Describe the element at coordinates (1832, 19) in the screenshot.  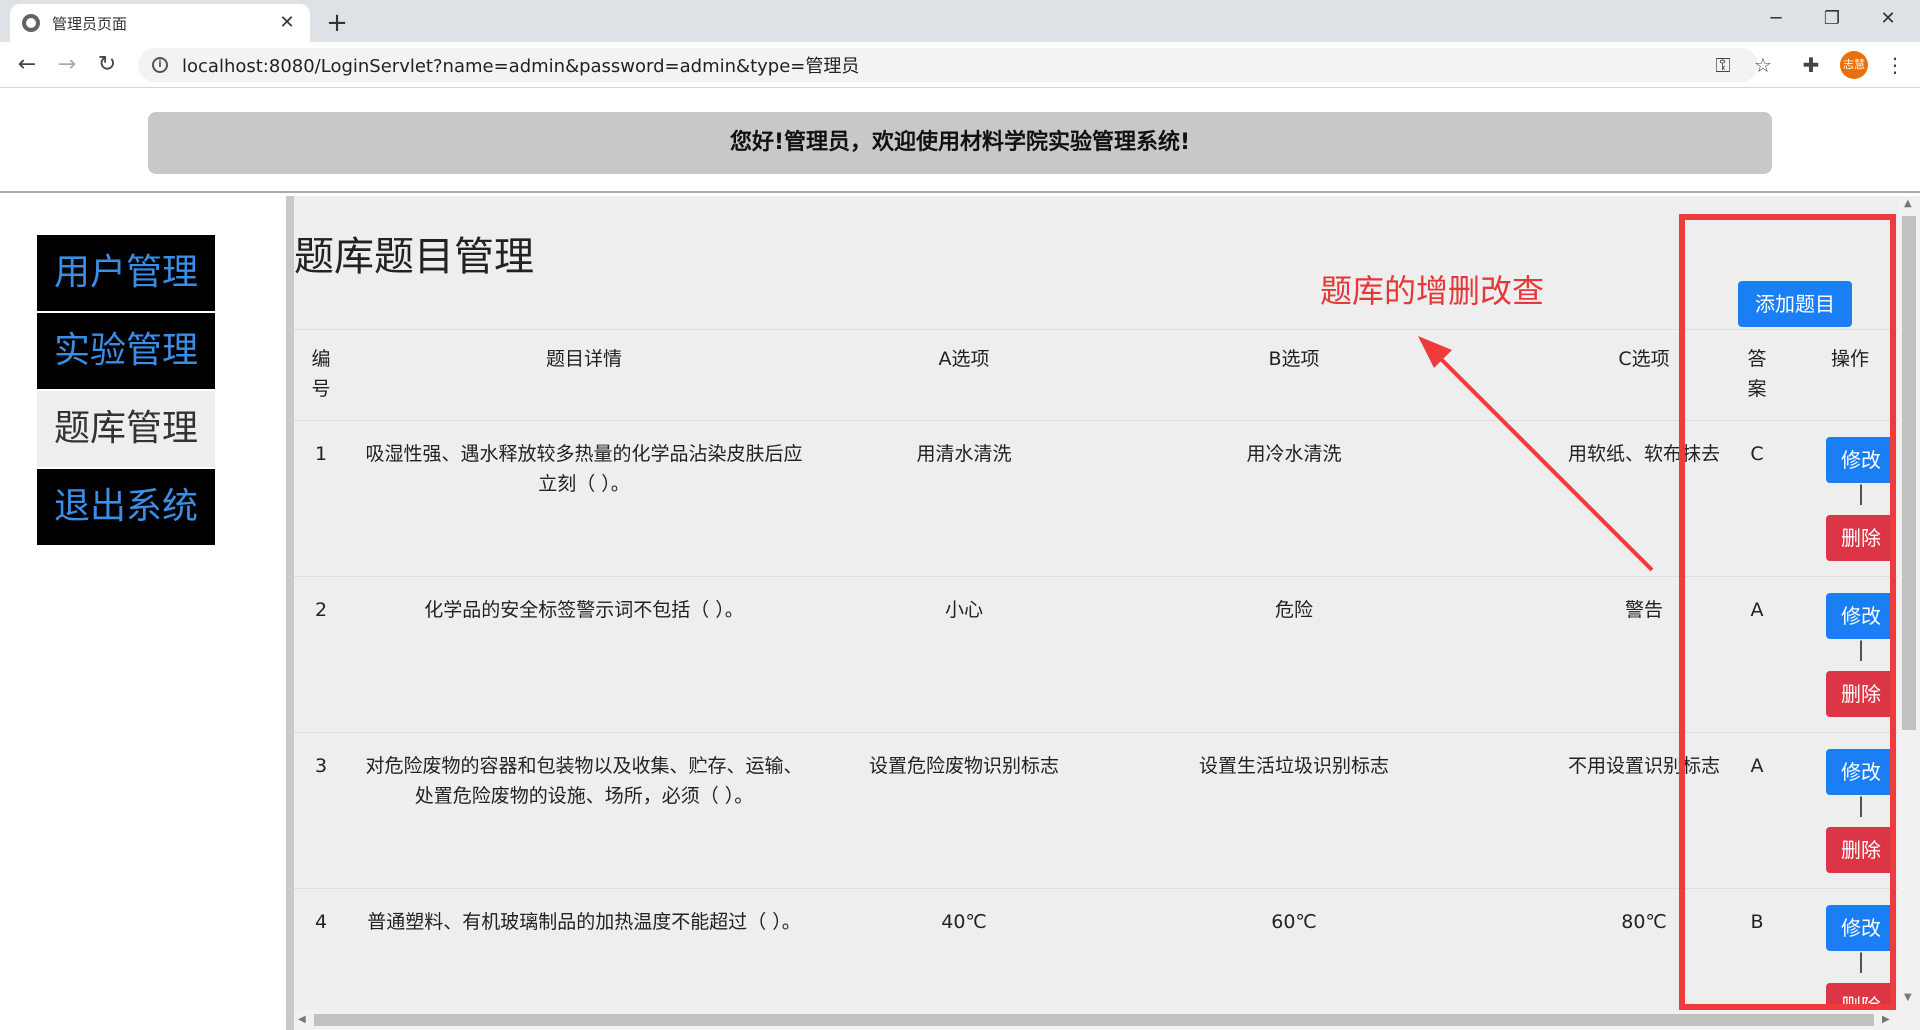
I see `restore-icon: ❐` at that location.